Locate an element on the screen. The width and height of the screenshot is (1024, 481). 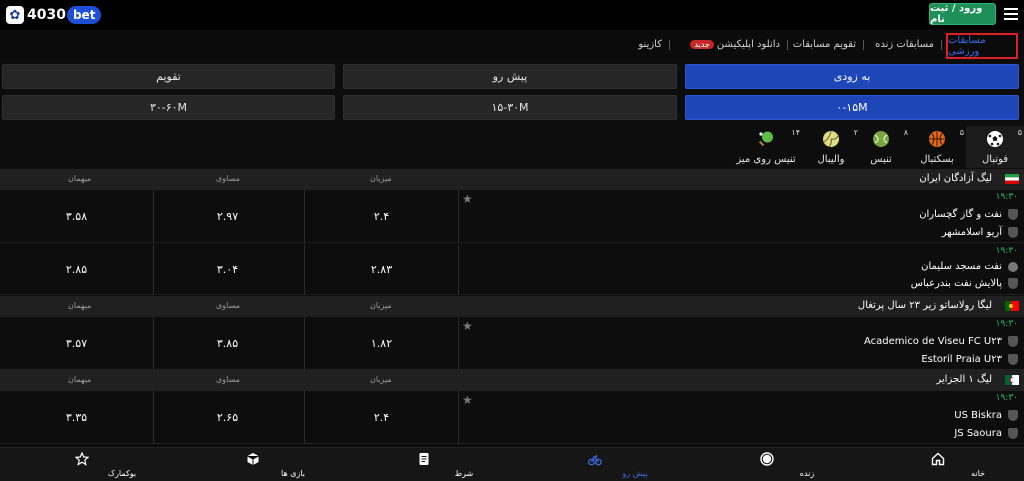
odds-draw: ۲.۶۵ is located at coordinates (228, 417).